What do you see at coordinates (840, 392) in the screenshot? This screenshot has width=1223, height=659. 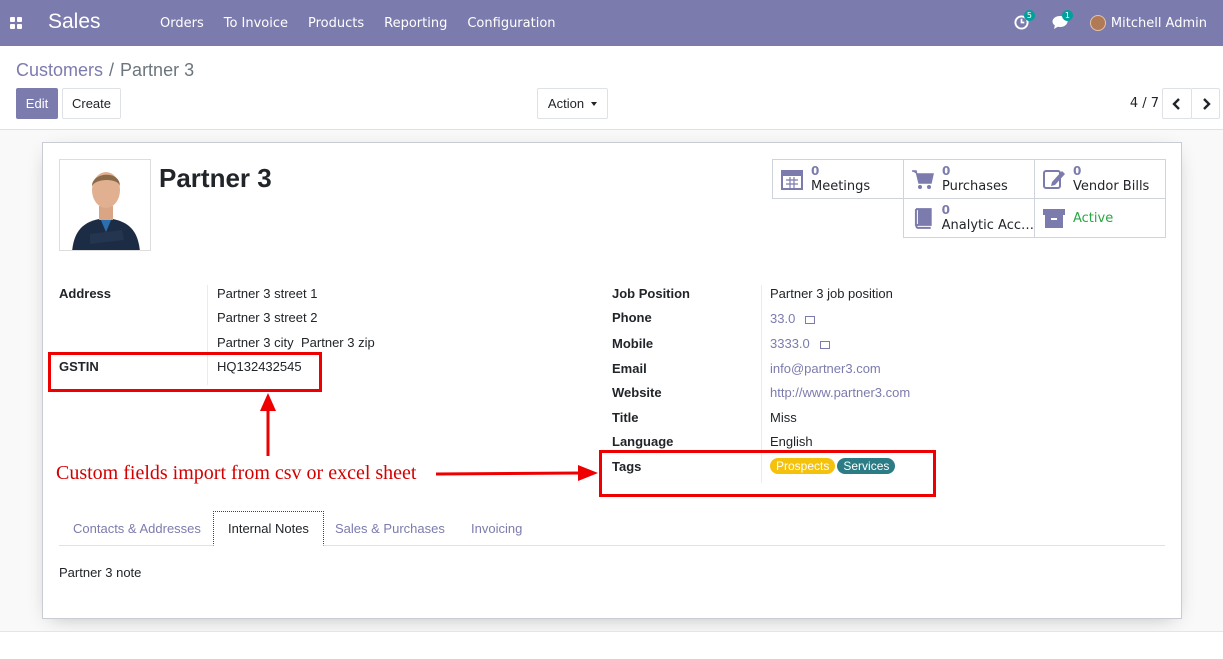 I see `website-field: http://www.partner3.com` at bounding box center [840, 392].